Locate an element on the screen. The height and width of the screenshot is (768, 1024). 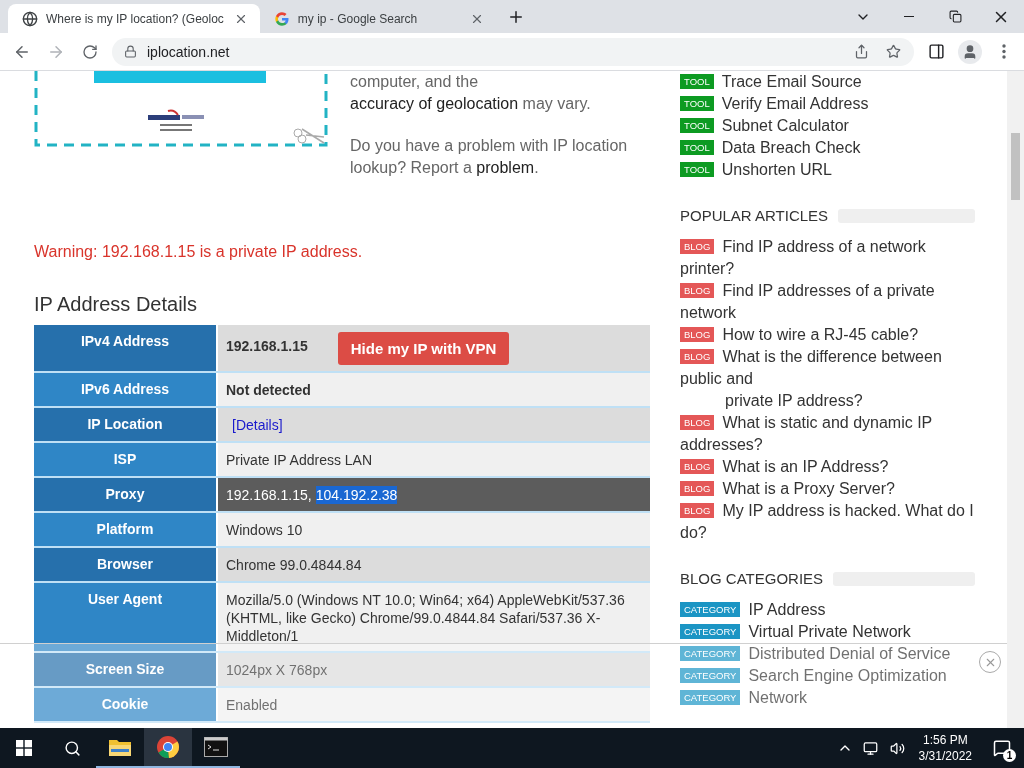
tab-title: Where is my IP location? (Geoloc is located at coordinates (135, 18).